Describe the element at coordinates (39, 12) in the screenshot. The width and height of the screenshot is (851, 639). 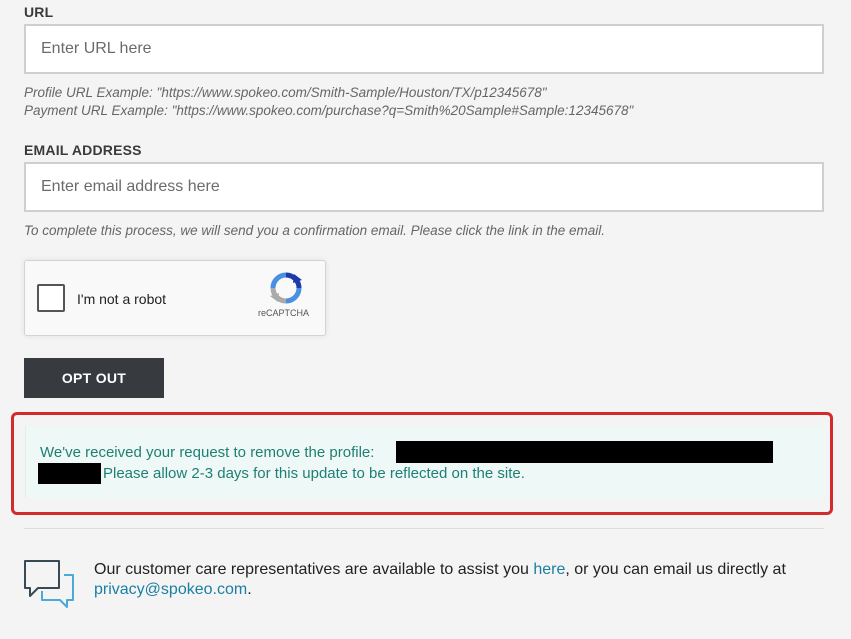
I see `url-label: URL` at that location.